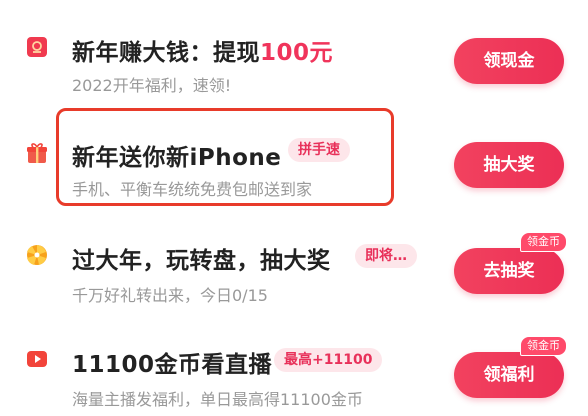 The height and width of the screenshot is (416, 588). What do you see at coordinates (37, 153) in the screenshot?
I see `gift-icon` at bounding box center [37, 153].